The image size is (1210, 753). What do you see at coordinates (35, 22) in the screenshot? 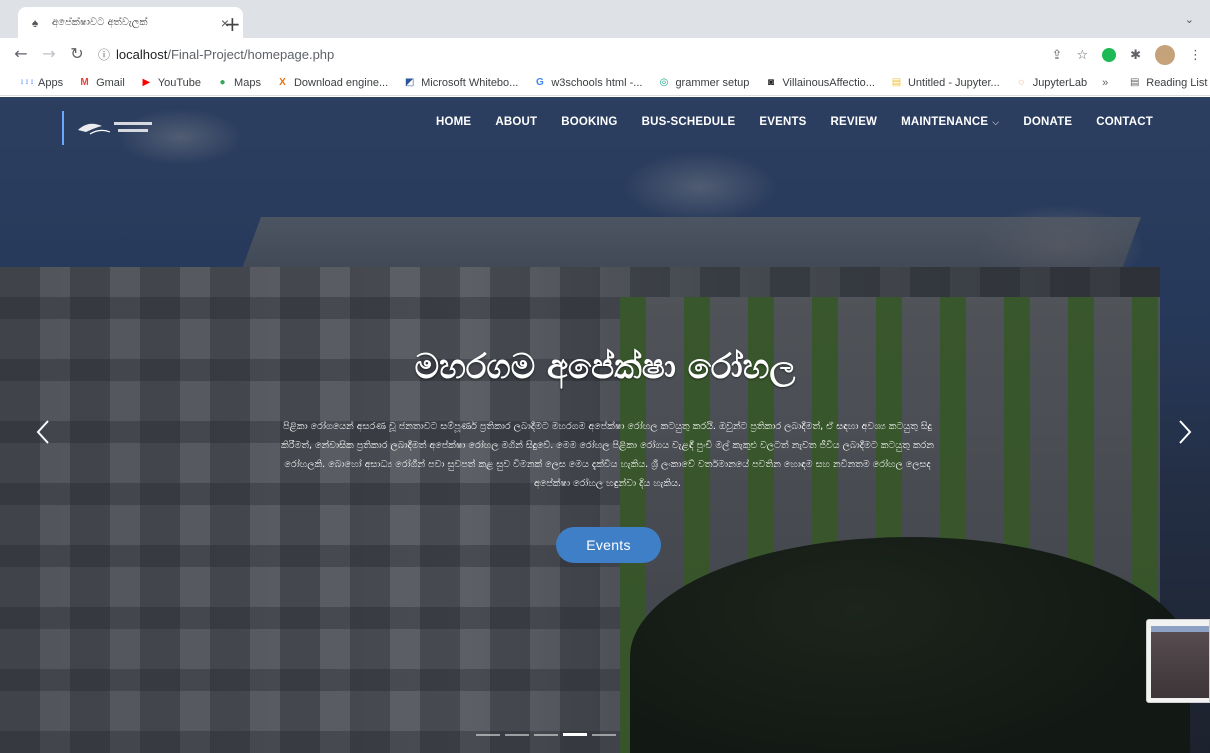
I see `site-favicon-icon: ♠` at bounding box center [35, 22].